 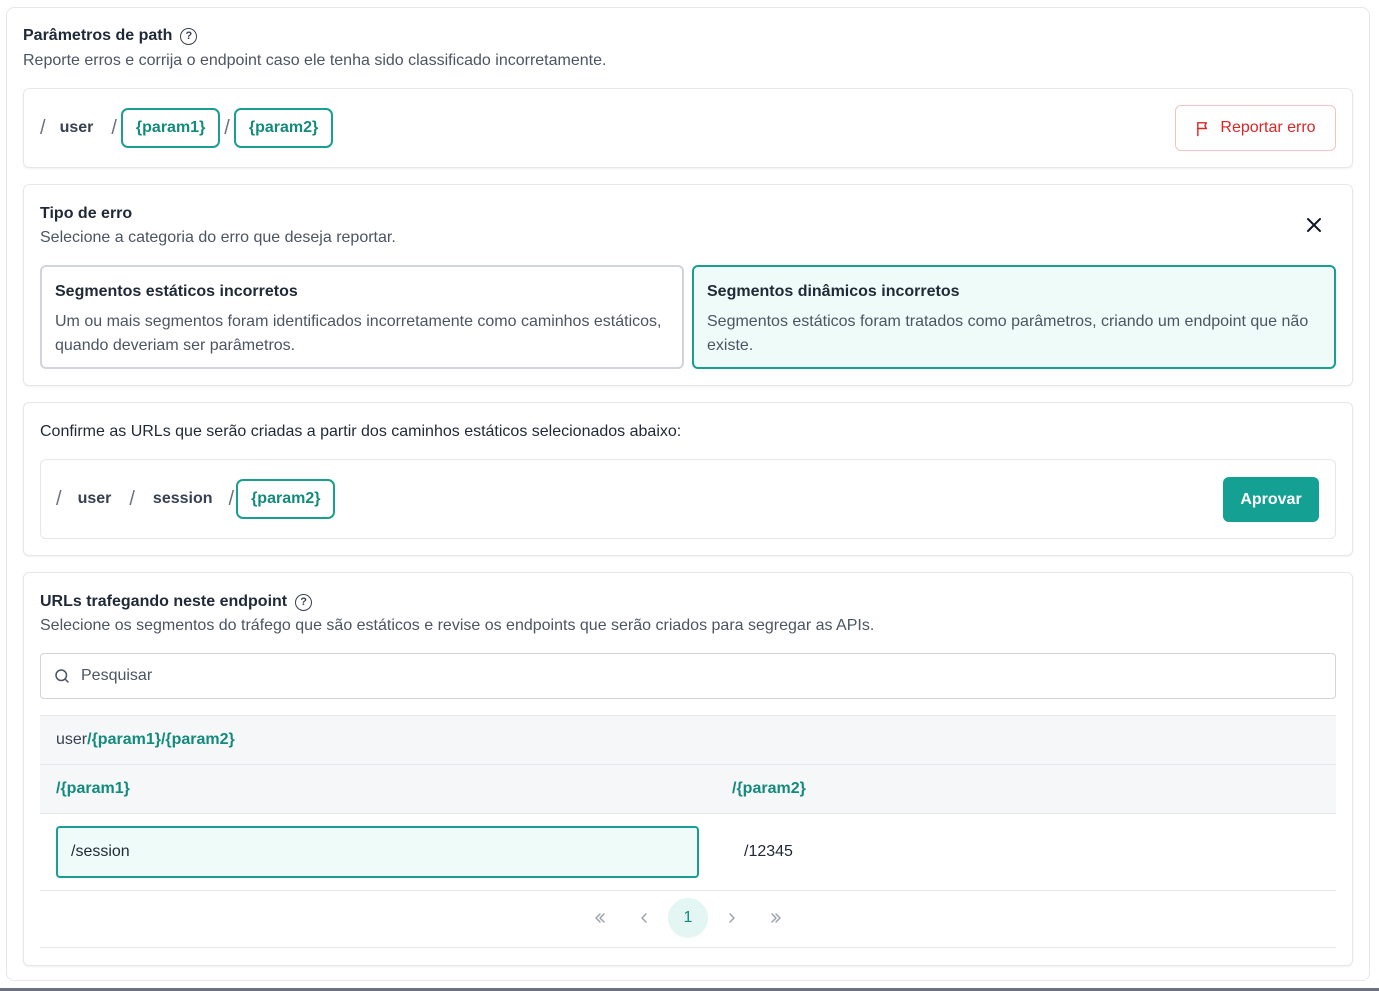 I want to click on option-title: Segmentos dinâmicos incorretos, so click(x=833, y=291).